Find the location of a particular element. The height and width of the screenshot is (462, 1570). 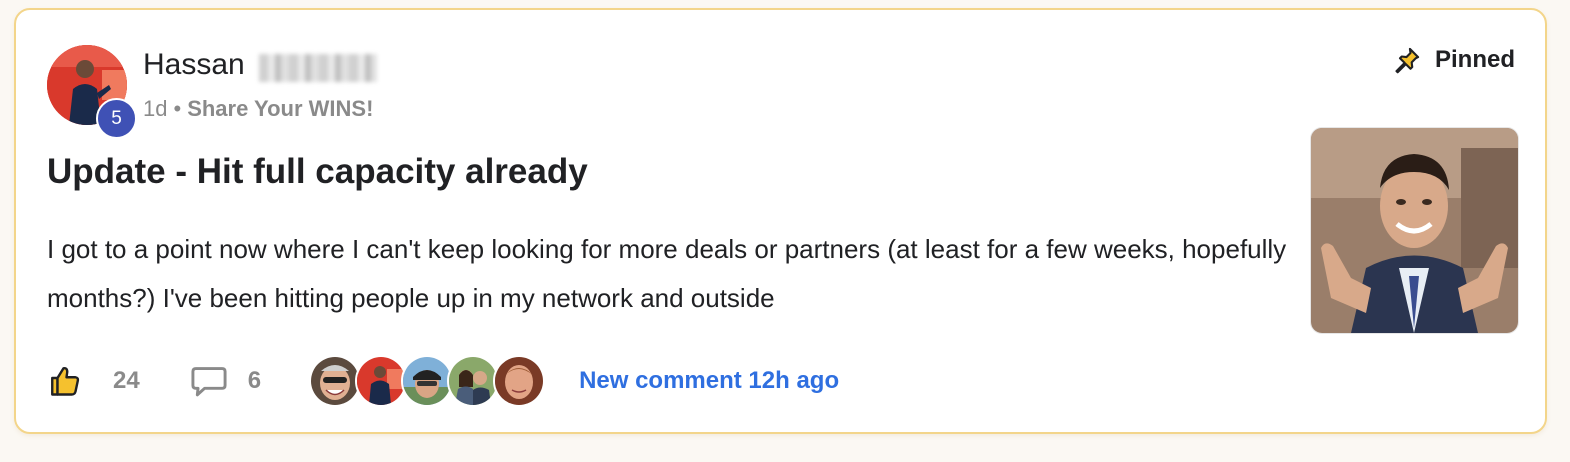

author-avatar-wrap: 5 is located at coordinates (92, 92).